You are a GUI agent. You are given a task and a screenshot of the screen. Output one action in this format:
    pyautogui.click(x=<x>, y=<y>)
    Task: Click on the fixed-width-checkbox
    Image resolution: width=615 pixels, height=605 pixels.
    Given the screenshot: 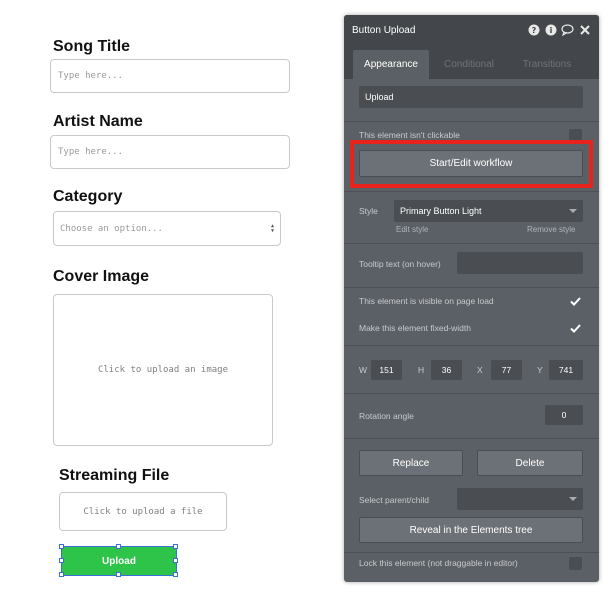 What is the action you would take?
    pyautogui.click(x=575, y=328)
    